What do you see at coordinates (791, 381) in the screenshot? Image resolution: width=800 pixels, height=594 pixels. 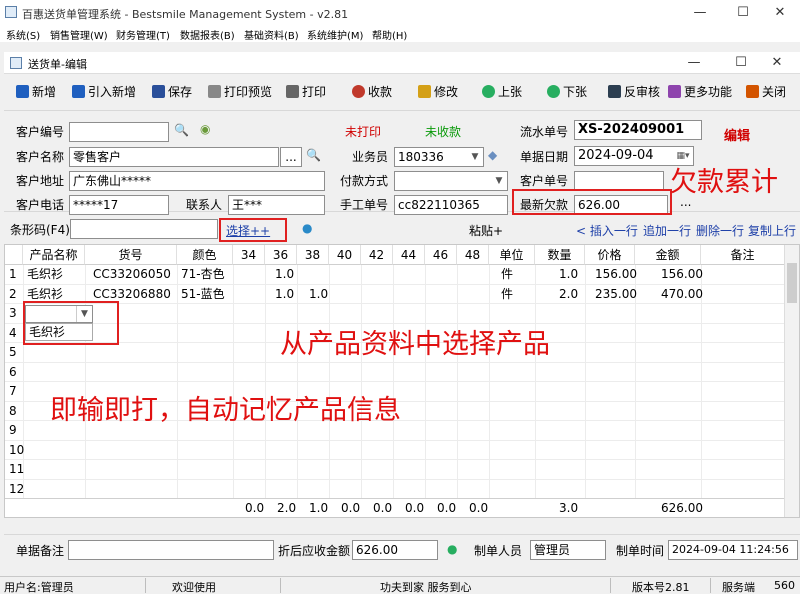 I see `vertical-scrollbar` at bounding box center [791, 381].